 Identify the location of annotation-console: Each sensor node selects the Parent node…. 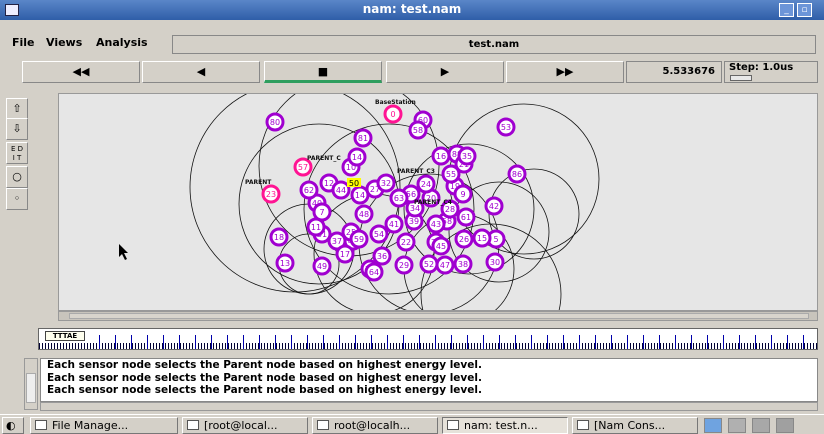
(429, 380).